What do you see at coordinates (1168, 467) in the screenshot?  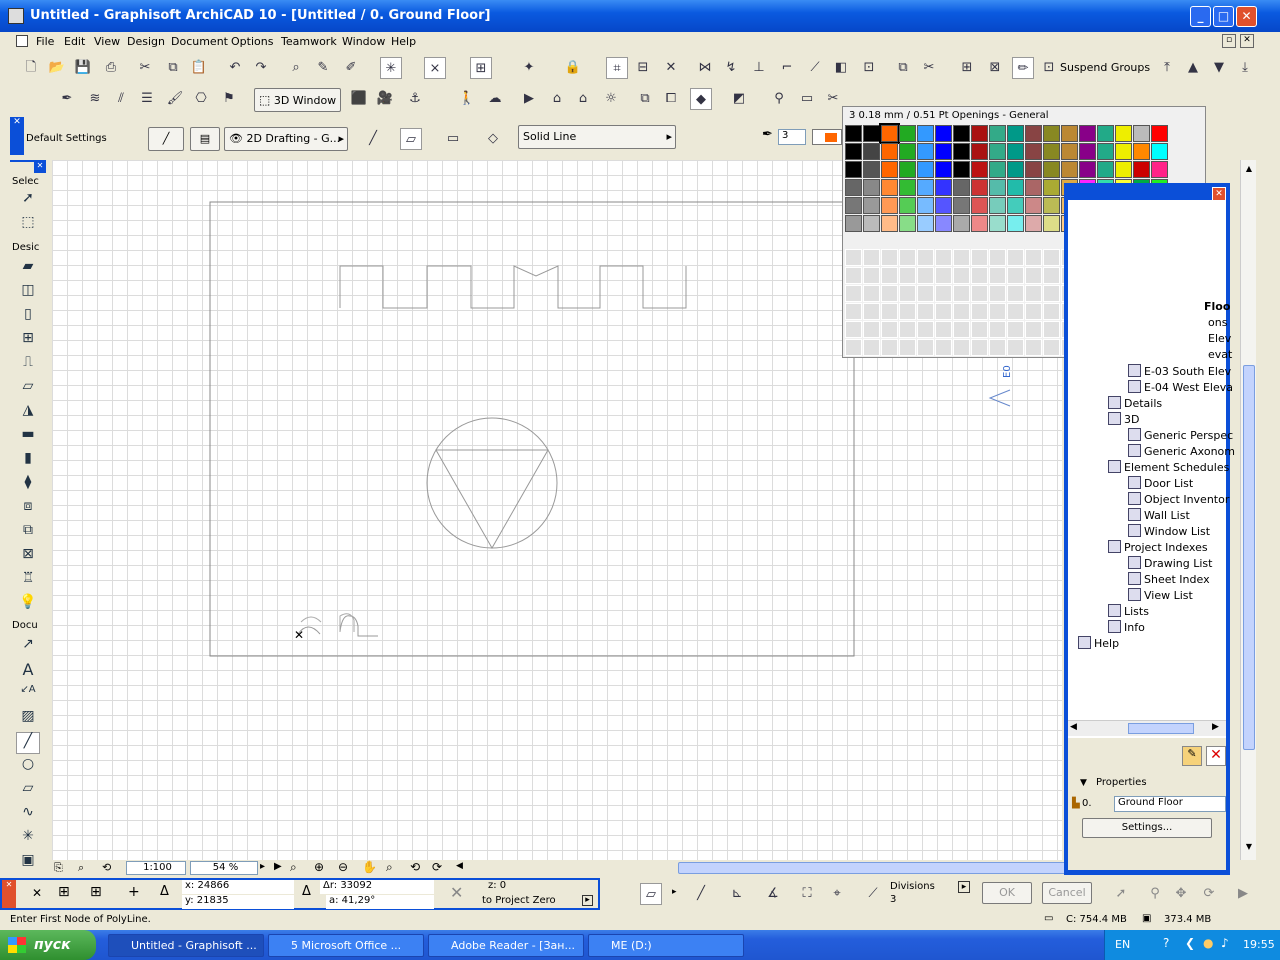 I see `navigator-item: Element Schedules` at bounding box center [1168, 467].